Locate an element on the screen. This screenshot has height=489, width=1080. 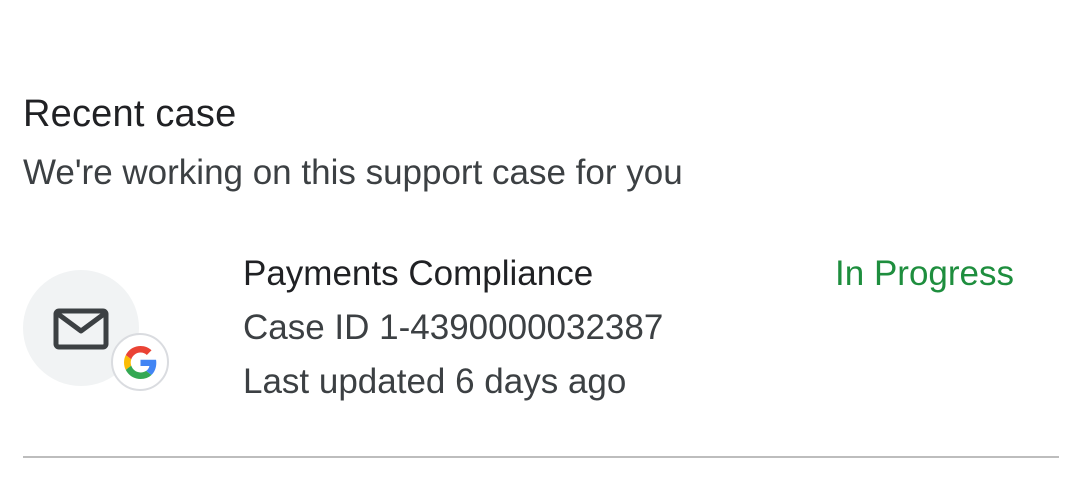
google-badge is located at coordinates (140, 362).